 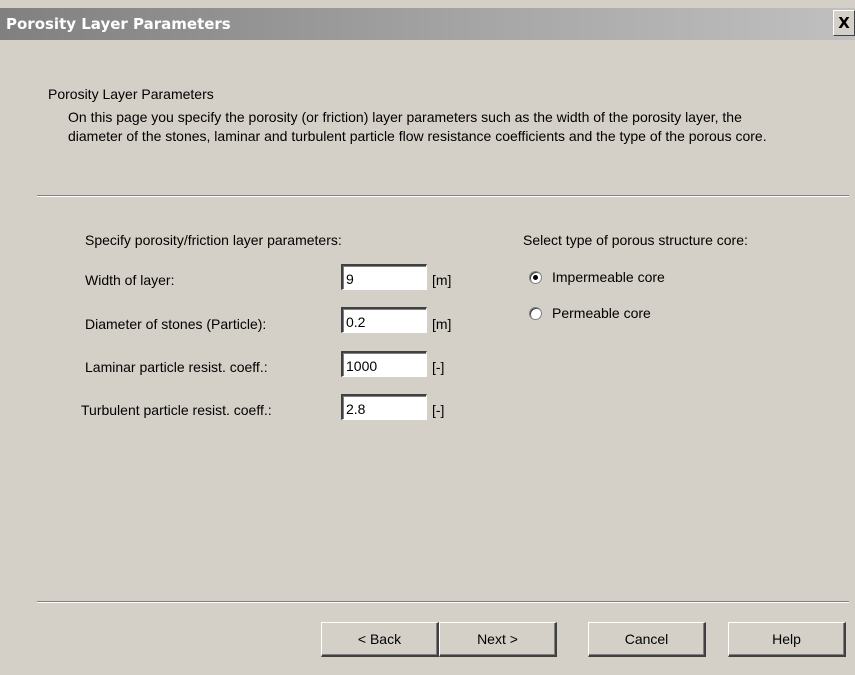 What do you see at coordinates (438, 367) in the screenshot?
I see `laminar-coeff-unit: [-]` at bounding box center [438, 367].